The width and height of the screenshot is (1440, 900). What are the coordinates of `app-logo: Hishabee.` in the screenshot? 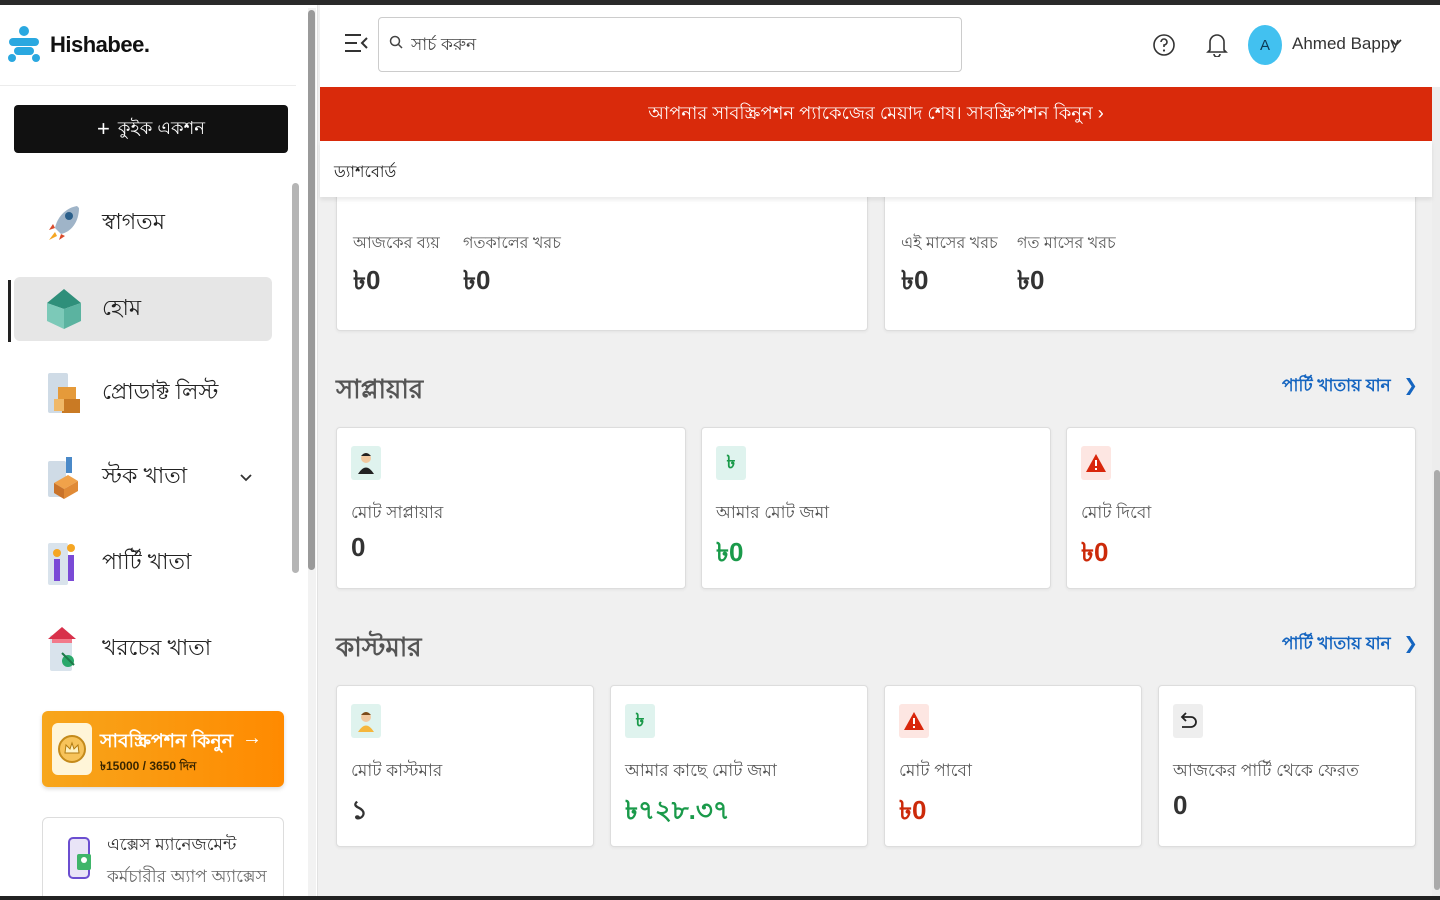 It's located at (78, 45).